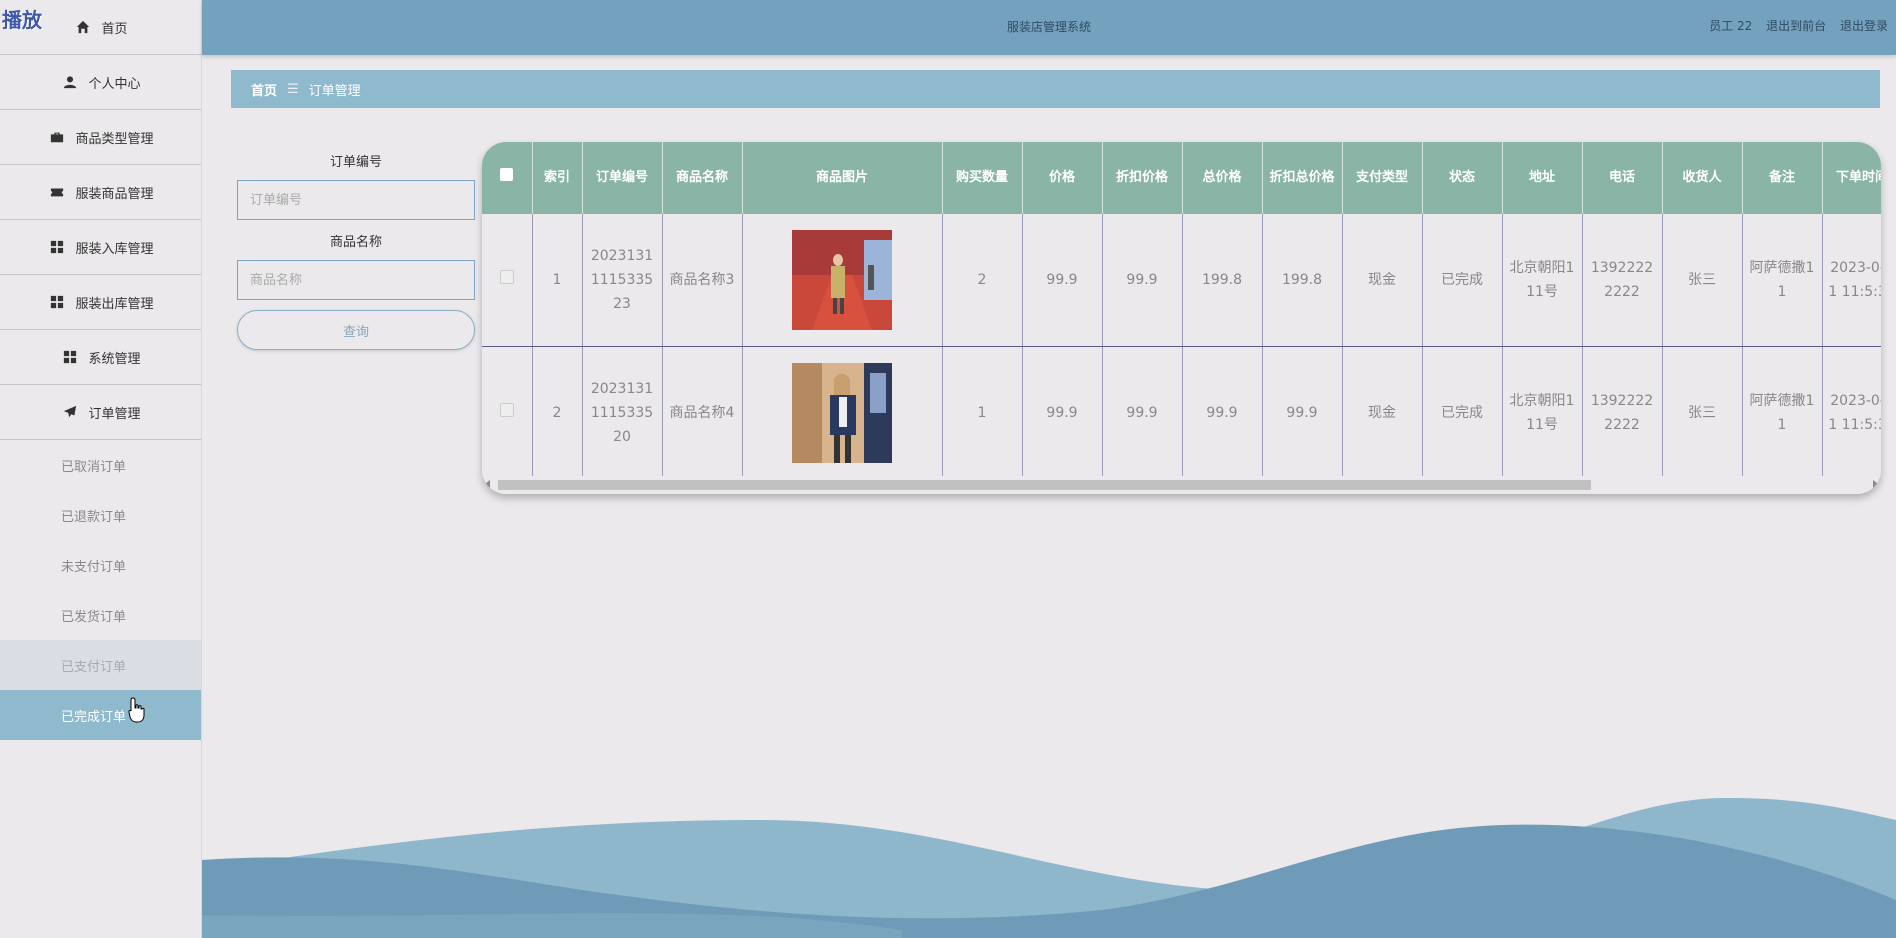  Describe the element at coordinates (100, 615) in the screenshot. I see `sidebar-subitem-shipped-orders: 已发货订单` at that location.